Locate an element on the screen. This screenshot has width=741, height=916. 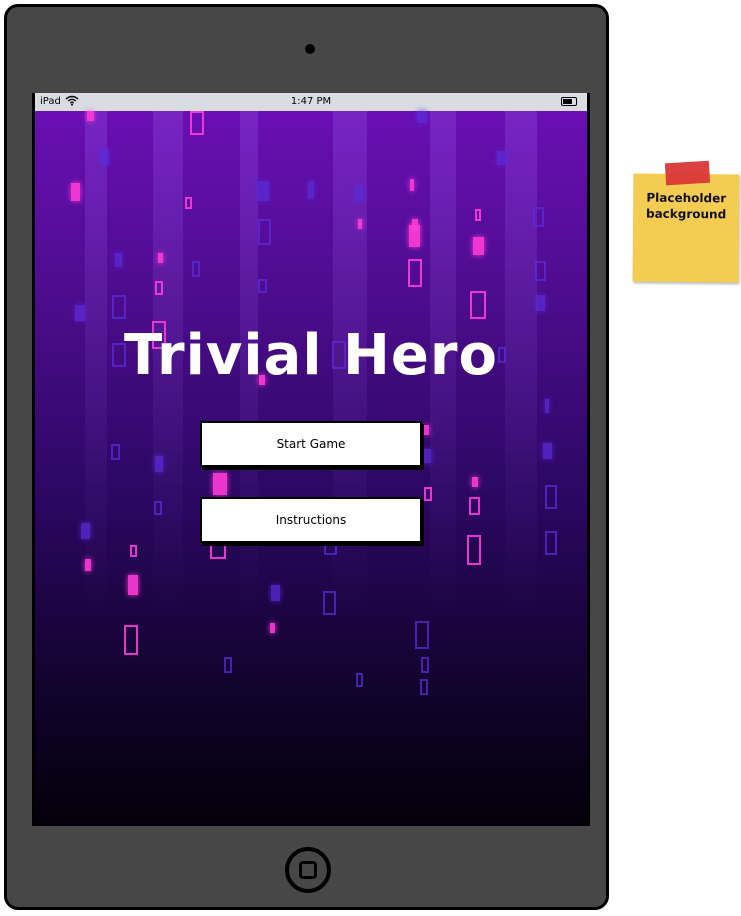
status-bar: iPad 1:47 PM is located at coordinates (311, 102).